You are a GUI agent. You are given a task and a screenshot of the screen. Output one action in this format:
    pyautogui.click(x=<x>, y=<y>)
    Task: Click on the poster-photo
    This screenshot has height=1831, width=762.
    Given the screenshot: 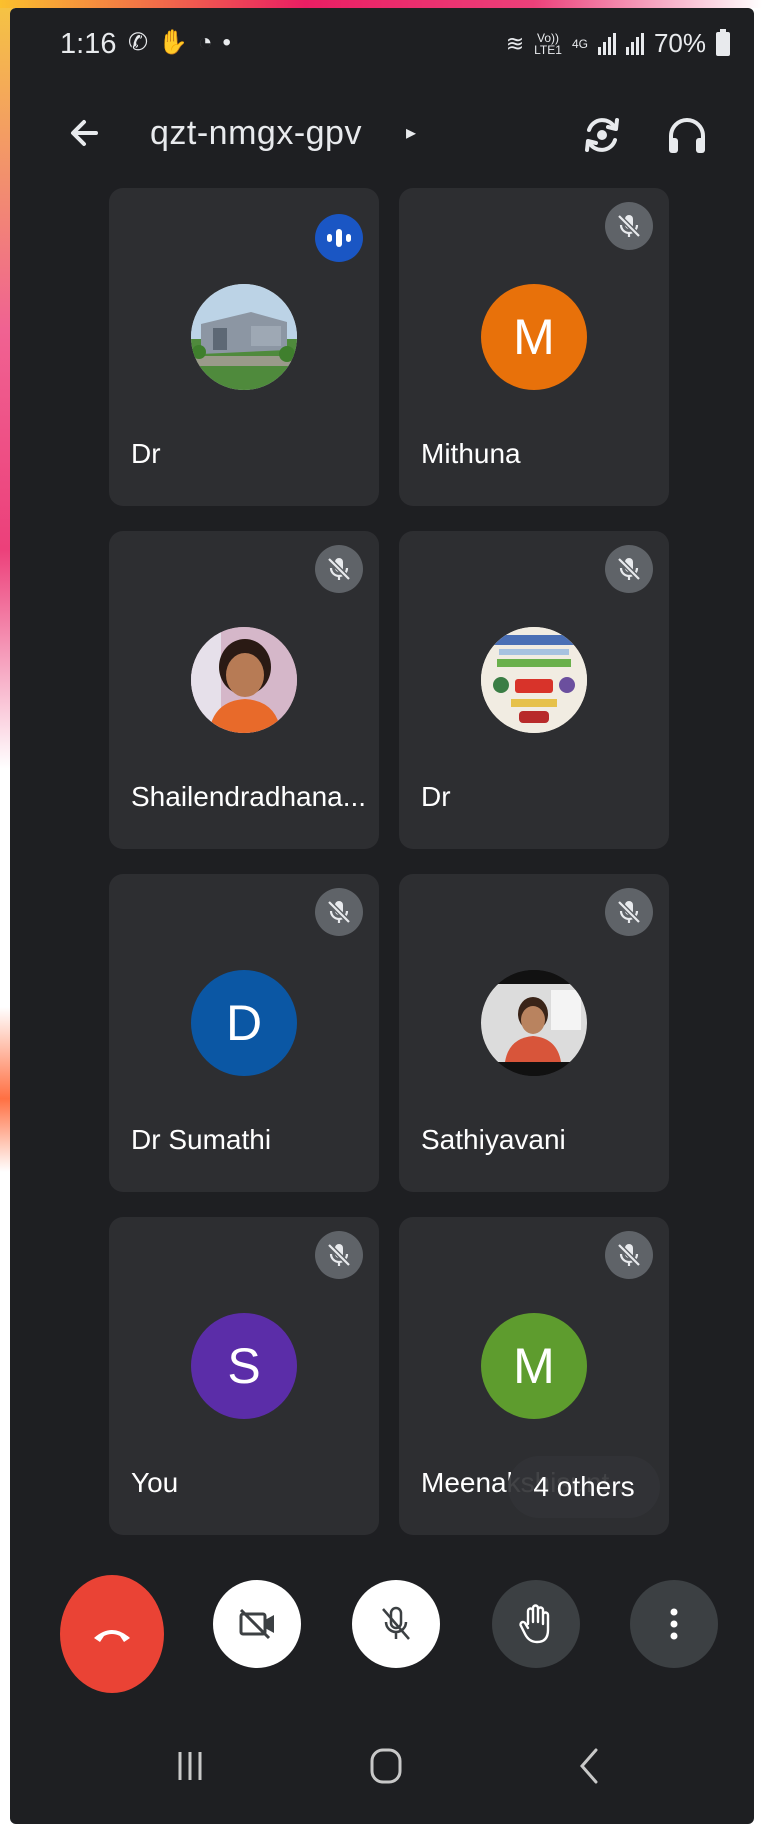 What is the action you would take?
    pyautogui.click(x=534, y=680)
    